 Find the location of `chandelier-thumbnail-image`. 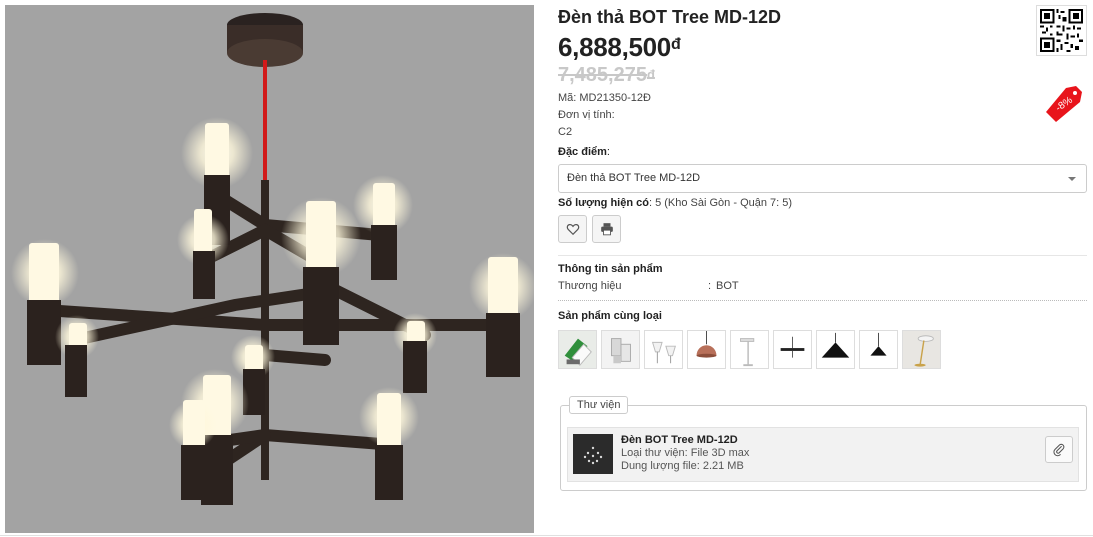

chandelier-thumbnail-image is located at coordinates (593, 454).